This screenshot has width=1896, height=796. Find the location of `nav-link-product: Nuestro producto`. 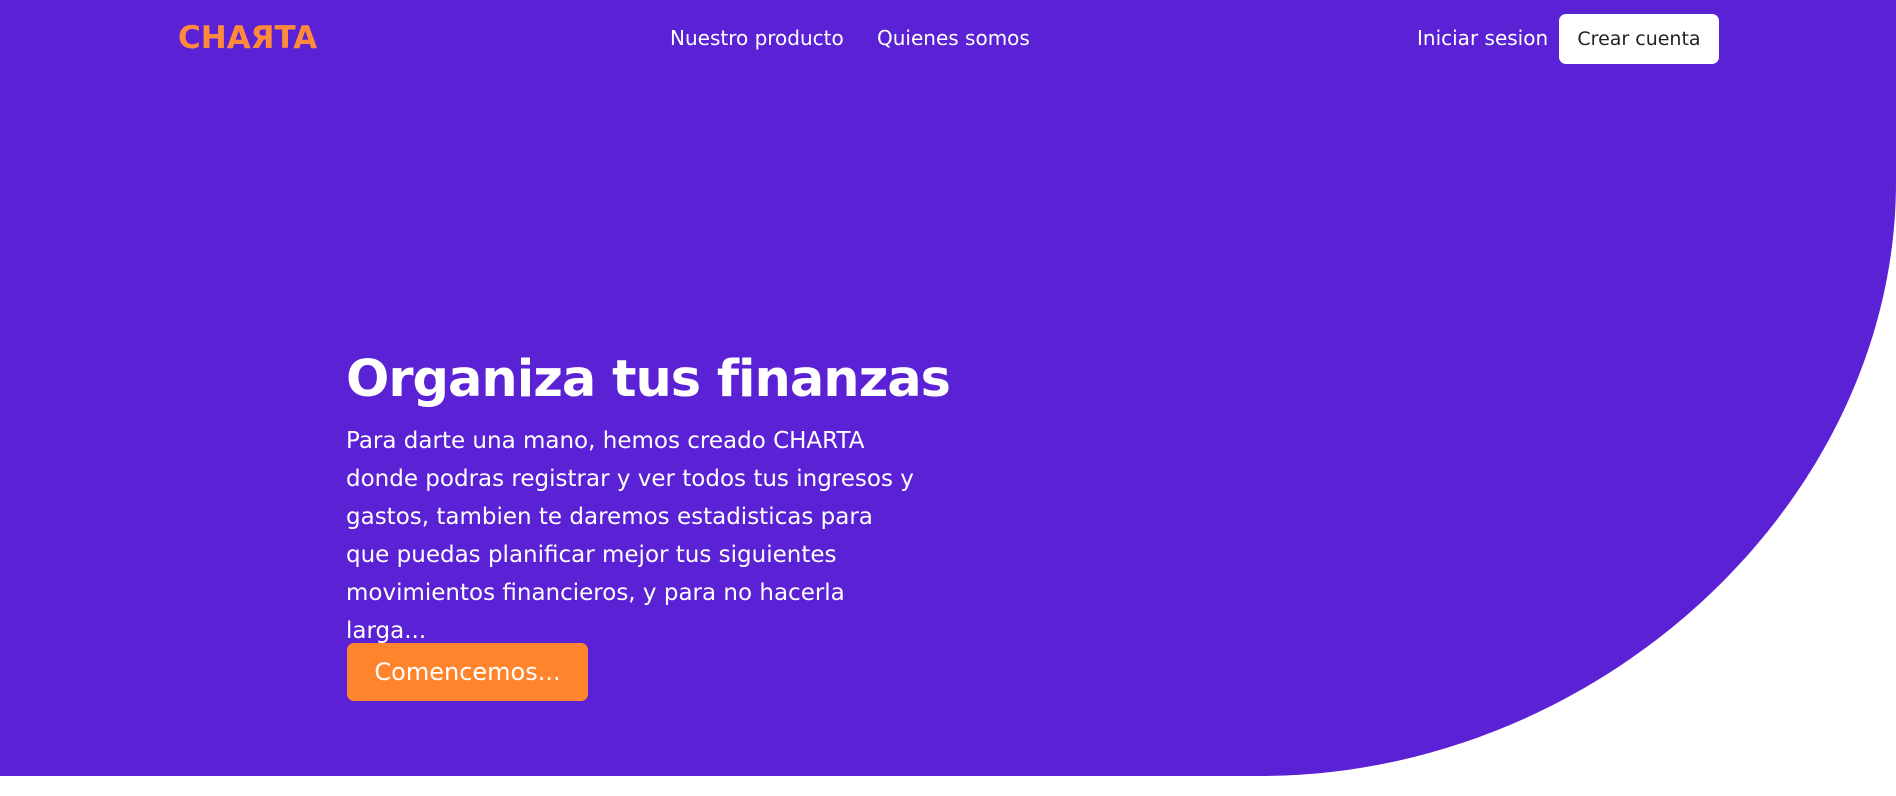

nav-link-product: Nuestro producto is located at coordinates (757, 38).